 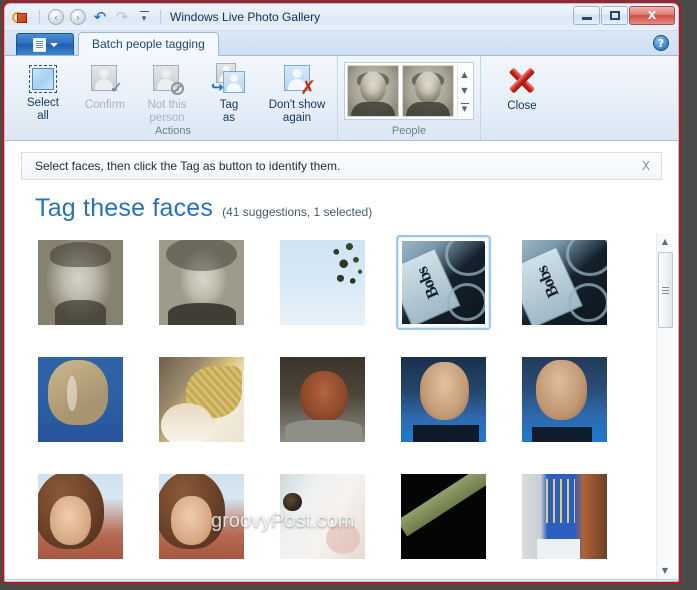 I want to click on gallery-more-glyph: ▼, so click(x=464, y=108).